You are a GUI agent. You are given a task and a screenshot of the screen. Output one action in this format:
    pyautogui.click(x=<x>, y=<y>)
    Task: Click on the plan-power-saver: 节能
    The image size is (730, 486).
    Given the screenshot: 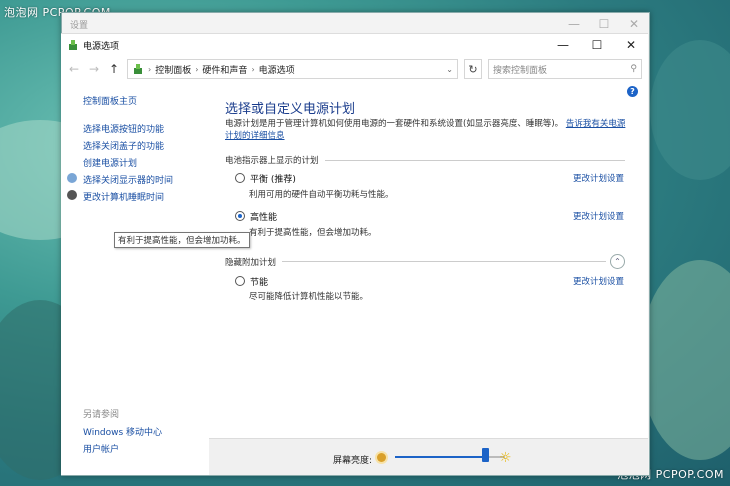 What is the action you would take?
    pyautogui.click(x=251, y=281)
    